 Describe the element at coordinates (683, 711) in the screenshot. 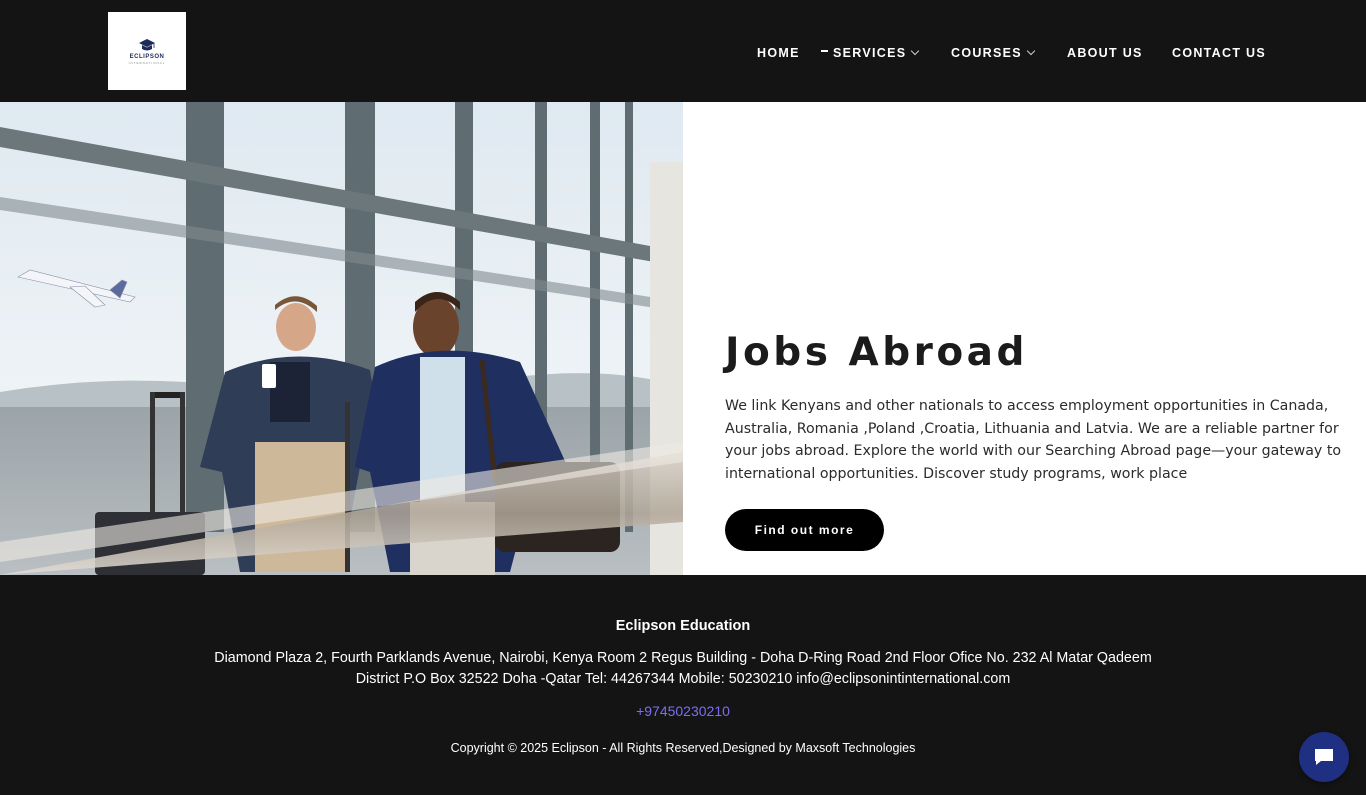

I see `footer-phone-link: +97450230210` at that location.